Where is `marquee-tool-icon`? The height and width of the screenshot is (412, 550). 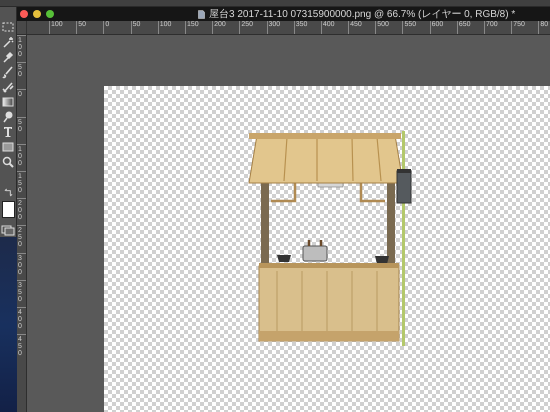 marquee-tool-icon is located at coordinates (8, 27).